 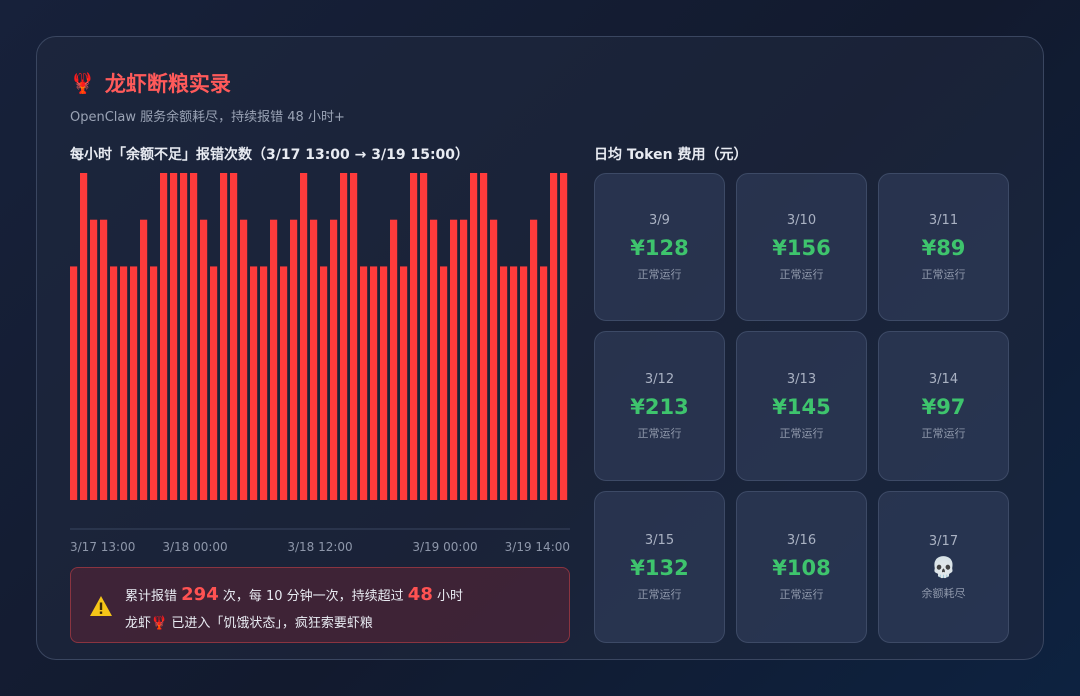 What do you see at coordinates (671, 155) in the screenshot?
I see `cost-section-title: 日均 Token 费用（元）` at bounding box center [671, 155].